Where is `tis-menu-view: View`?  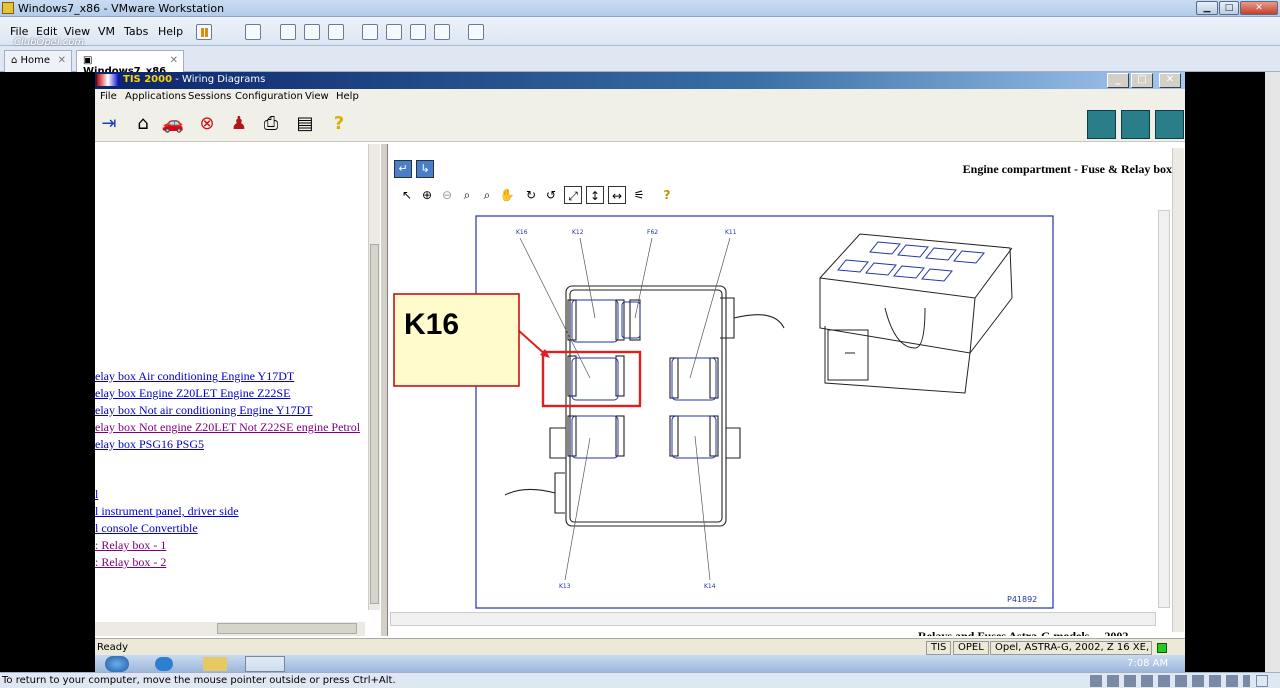
tis-menu-view: View is located at coordinates (317, 96).